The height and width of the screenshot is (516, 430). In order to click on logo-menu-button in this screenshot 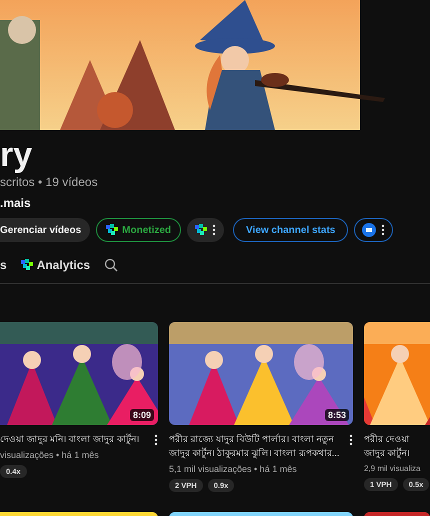, I will do `click(205, 230)`.